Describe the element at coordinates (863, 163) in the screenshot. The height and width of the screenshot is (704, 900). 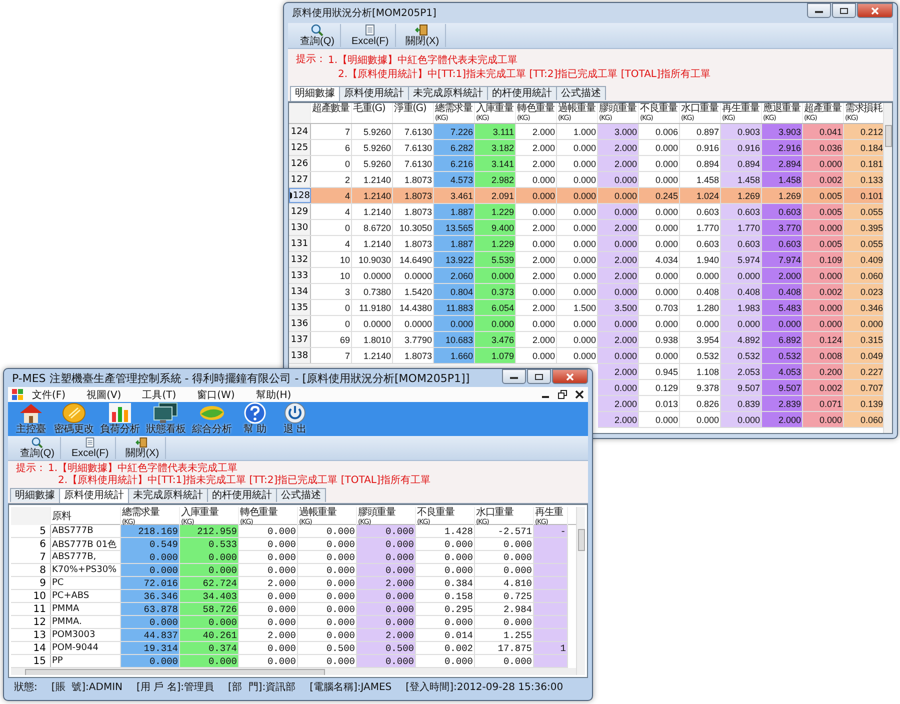
I see `table-cell: 0.181` at that location.